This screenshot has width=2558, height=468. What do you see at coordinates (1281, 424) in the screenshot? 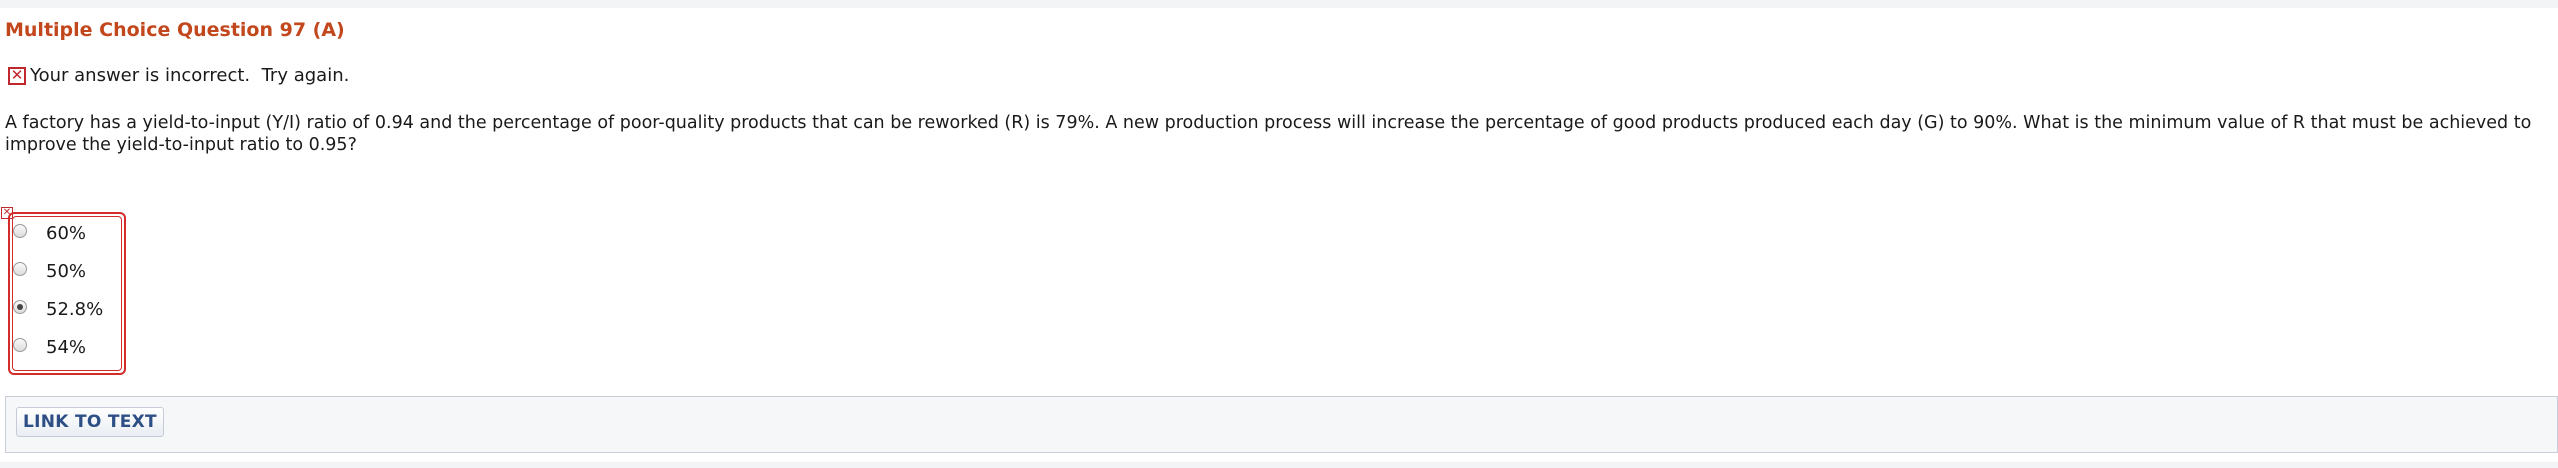
I see `link-panel: LINK TO TEXT` at bounding box center [1281, 424].